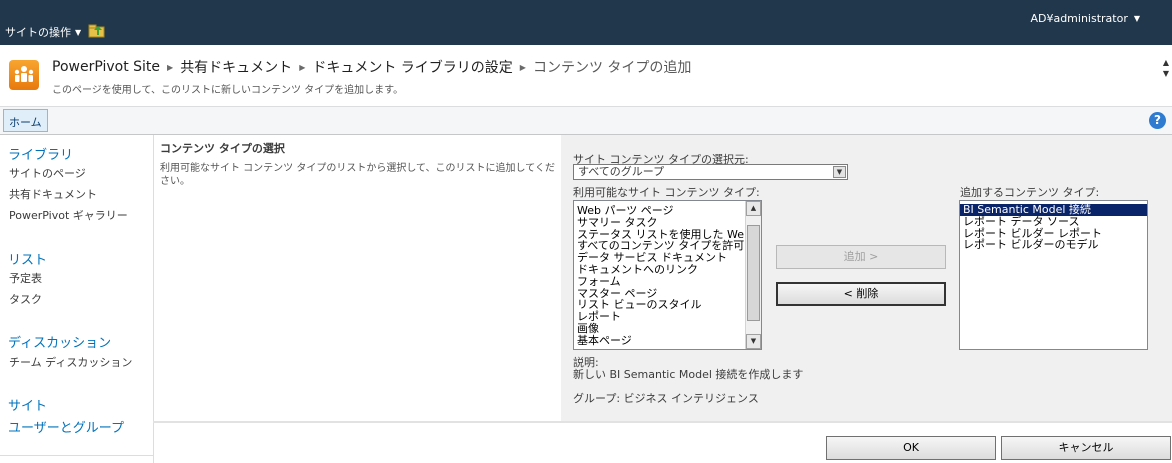  What do you see at coordinates (1165, 62) in the screenshot?
I see `triangle-up-icon: ▲` at bounding box center [1165, 62].